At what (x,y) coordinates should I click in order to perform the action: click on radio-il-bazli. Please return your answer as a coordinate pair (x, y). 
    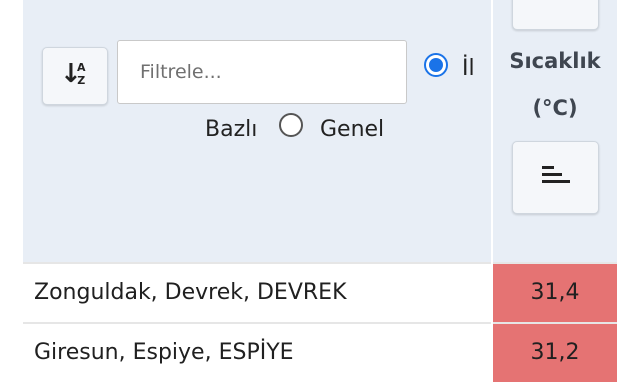
    Looking at the image, I should click on (436, 65).